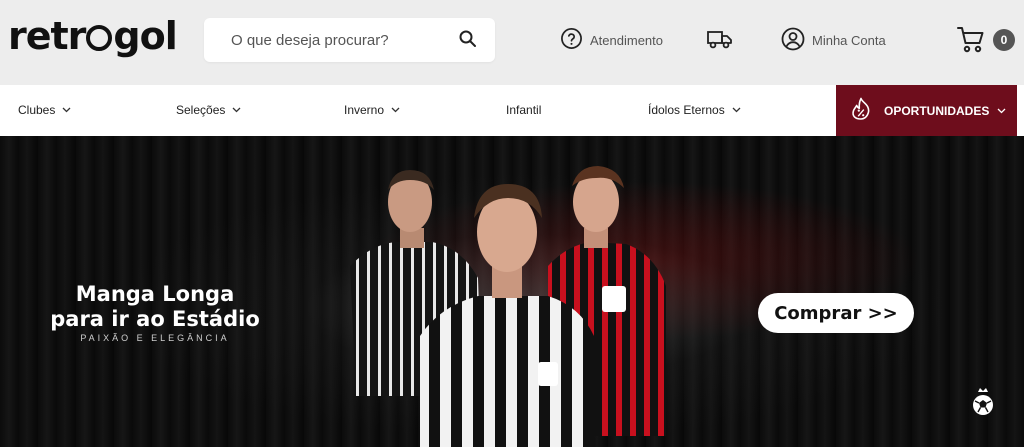 This screenshot has height=447, width=1024. I want to click on nav-item-oportunidades: OPORTUNIDADES, so click(926, 110).